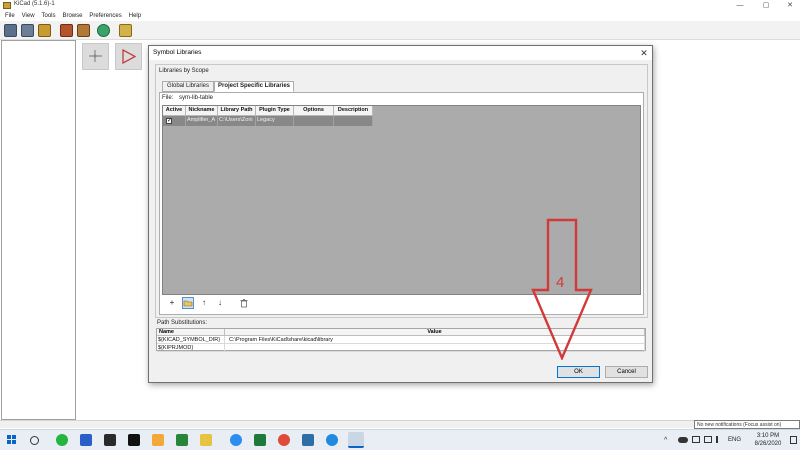 The height and width of the screenshot is (450, 800). Describe the element at coordinates (174, 121) in the screenshot. I see `grid-cell-active: ✓` at that location.